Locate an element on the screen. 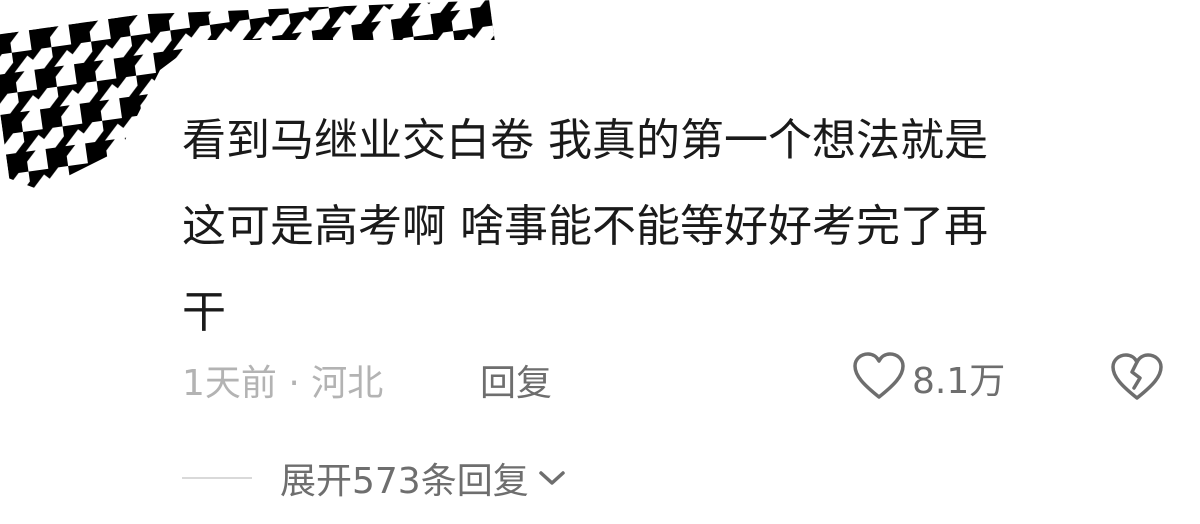  expand-replies-button: 展开573条回复 is located at coordinates (404, 478).